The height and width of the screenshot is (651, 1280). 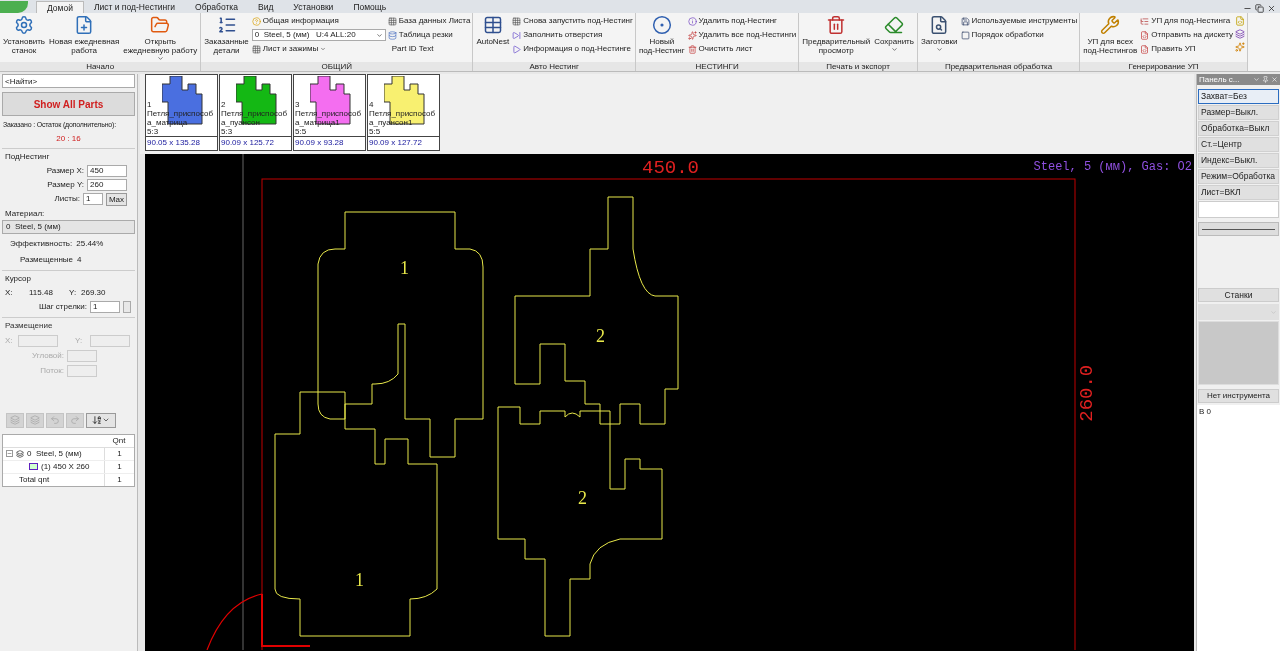 I want to click on number-field: 1, so click(x=92, y=199).